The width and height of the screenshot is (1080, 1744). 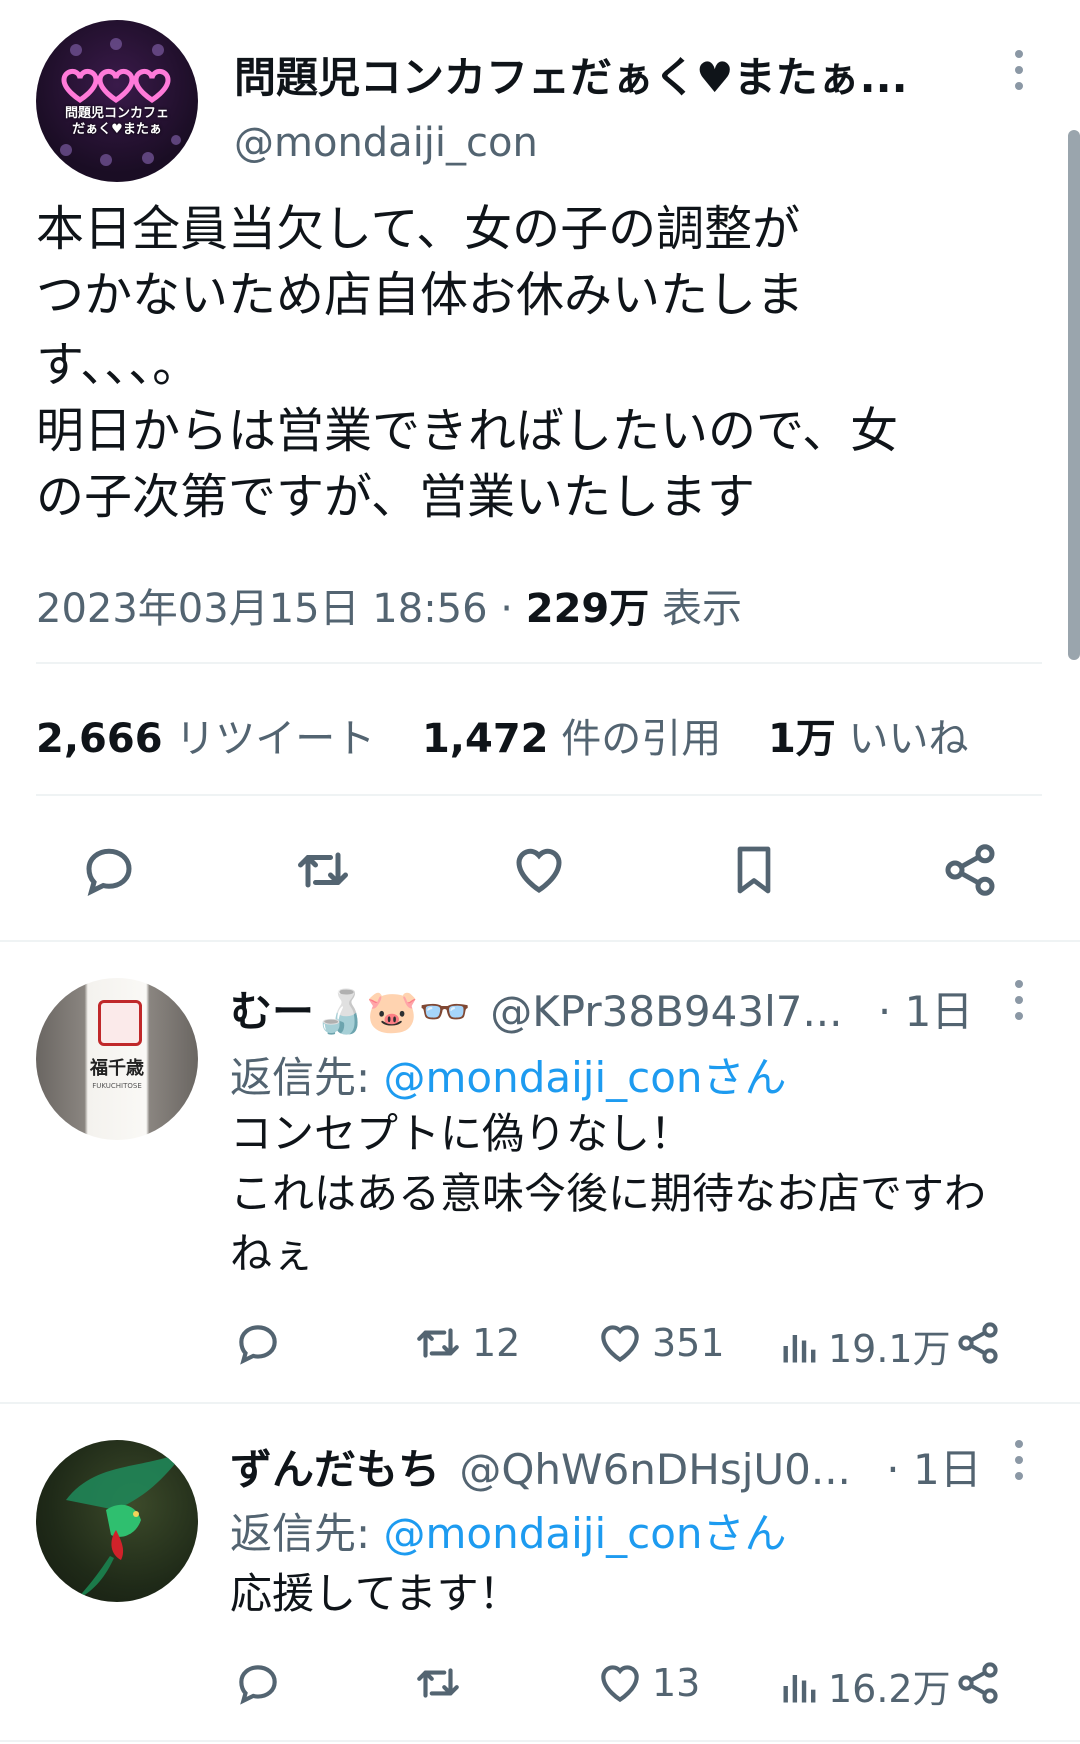 What do you see at coordinates (118, 365) in the screenshot?
I see `tweet-text-line: す、、、。` at bounding box center [118, 365].